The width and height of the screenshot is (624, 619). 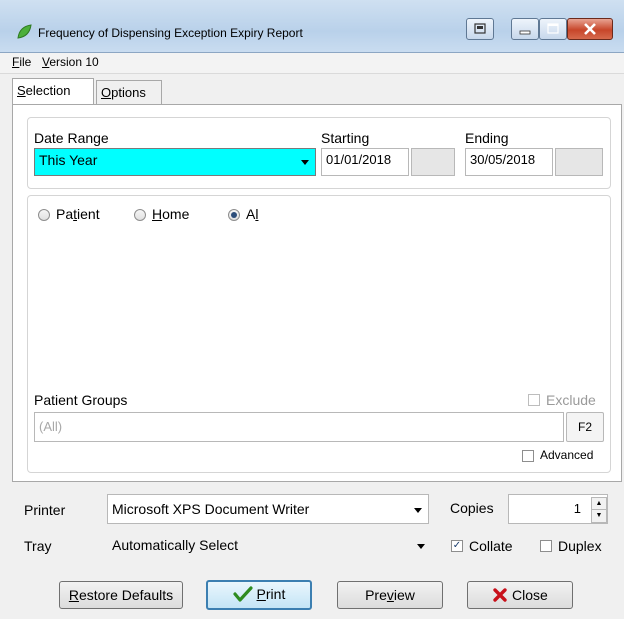 I want to click on collate-checkbox: ✓, so click(x=457, y=546).